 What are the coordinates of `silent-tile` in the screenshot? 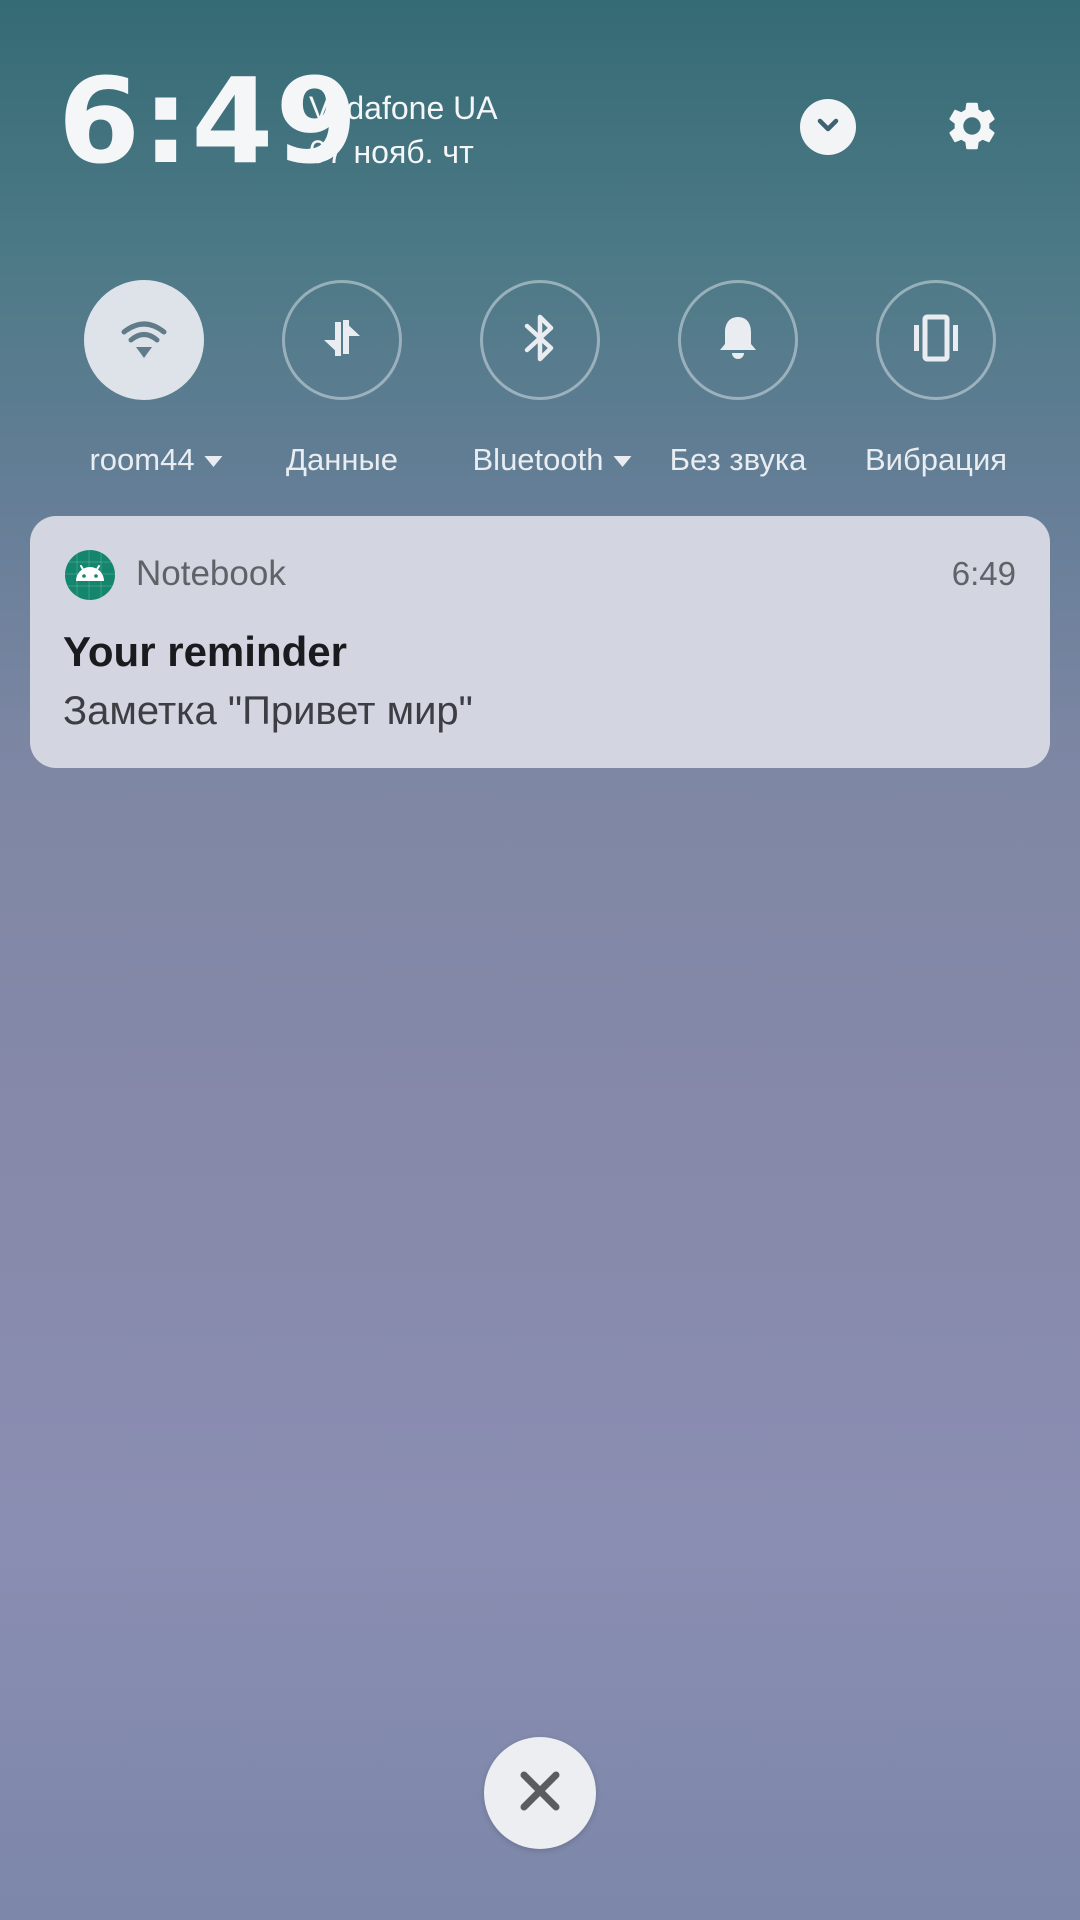 It's located at (738, 340).